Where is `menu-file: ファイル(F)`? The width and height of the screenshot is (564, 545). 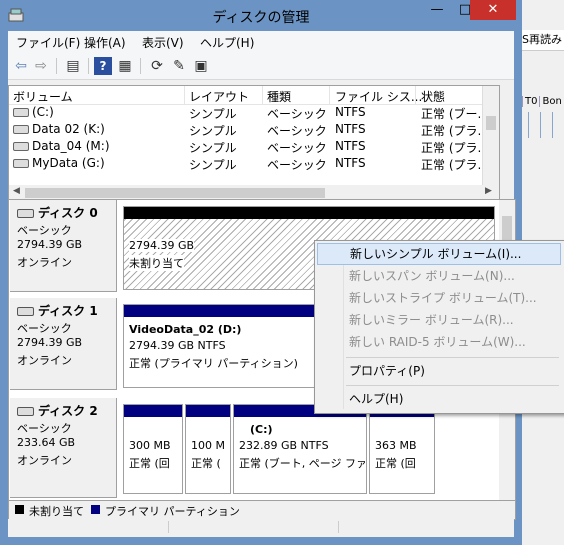 menu-file: ファイル(F) is located at coordinates (48, 42).